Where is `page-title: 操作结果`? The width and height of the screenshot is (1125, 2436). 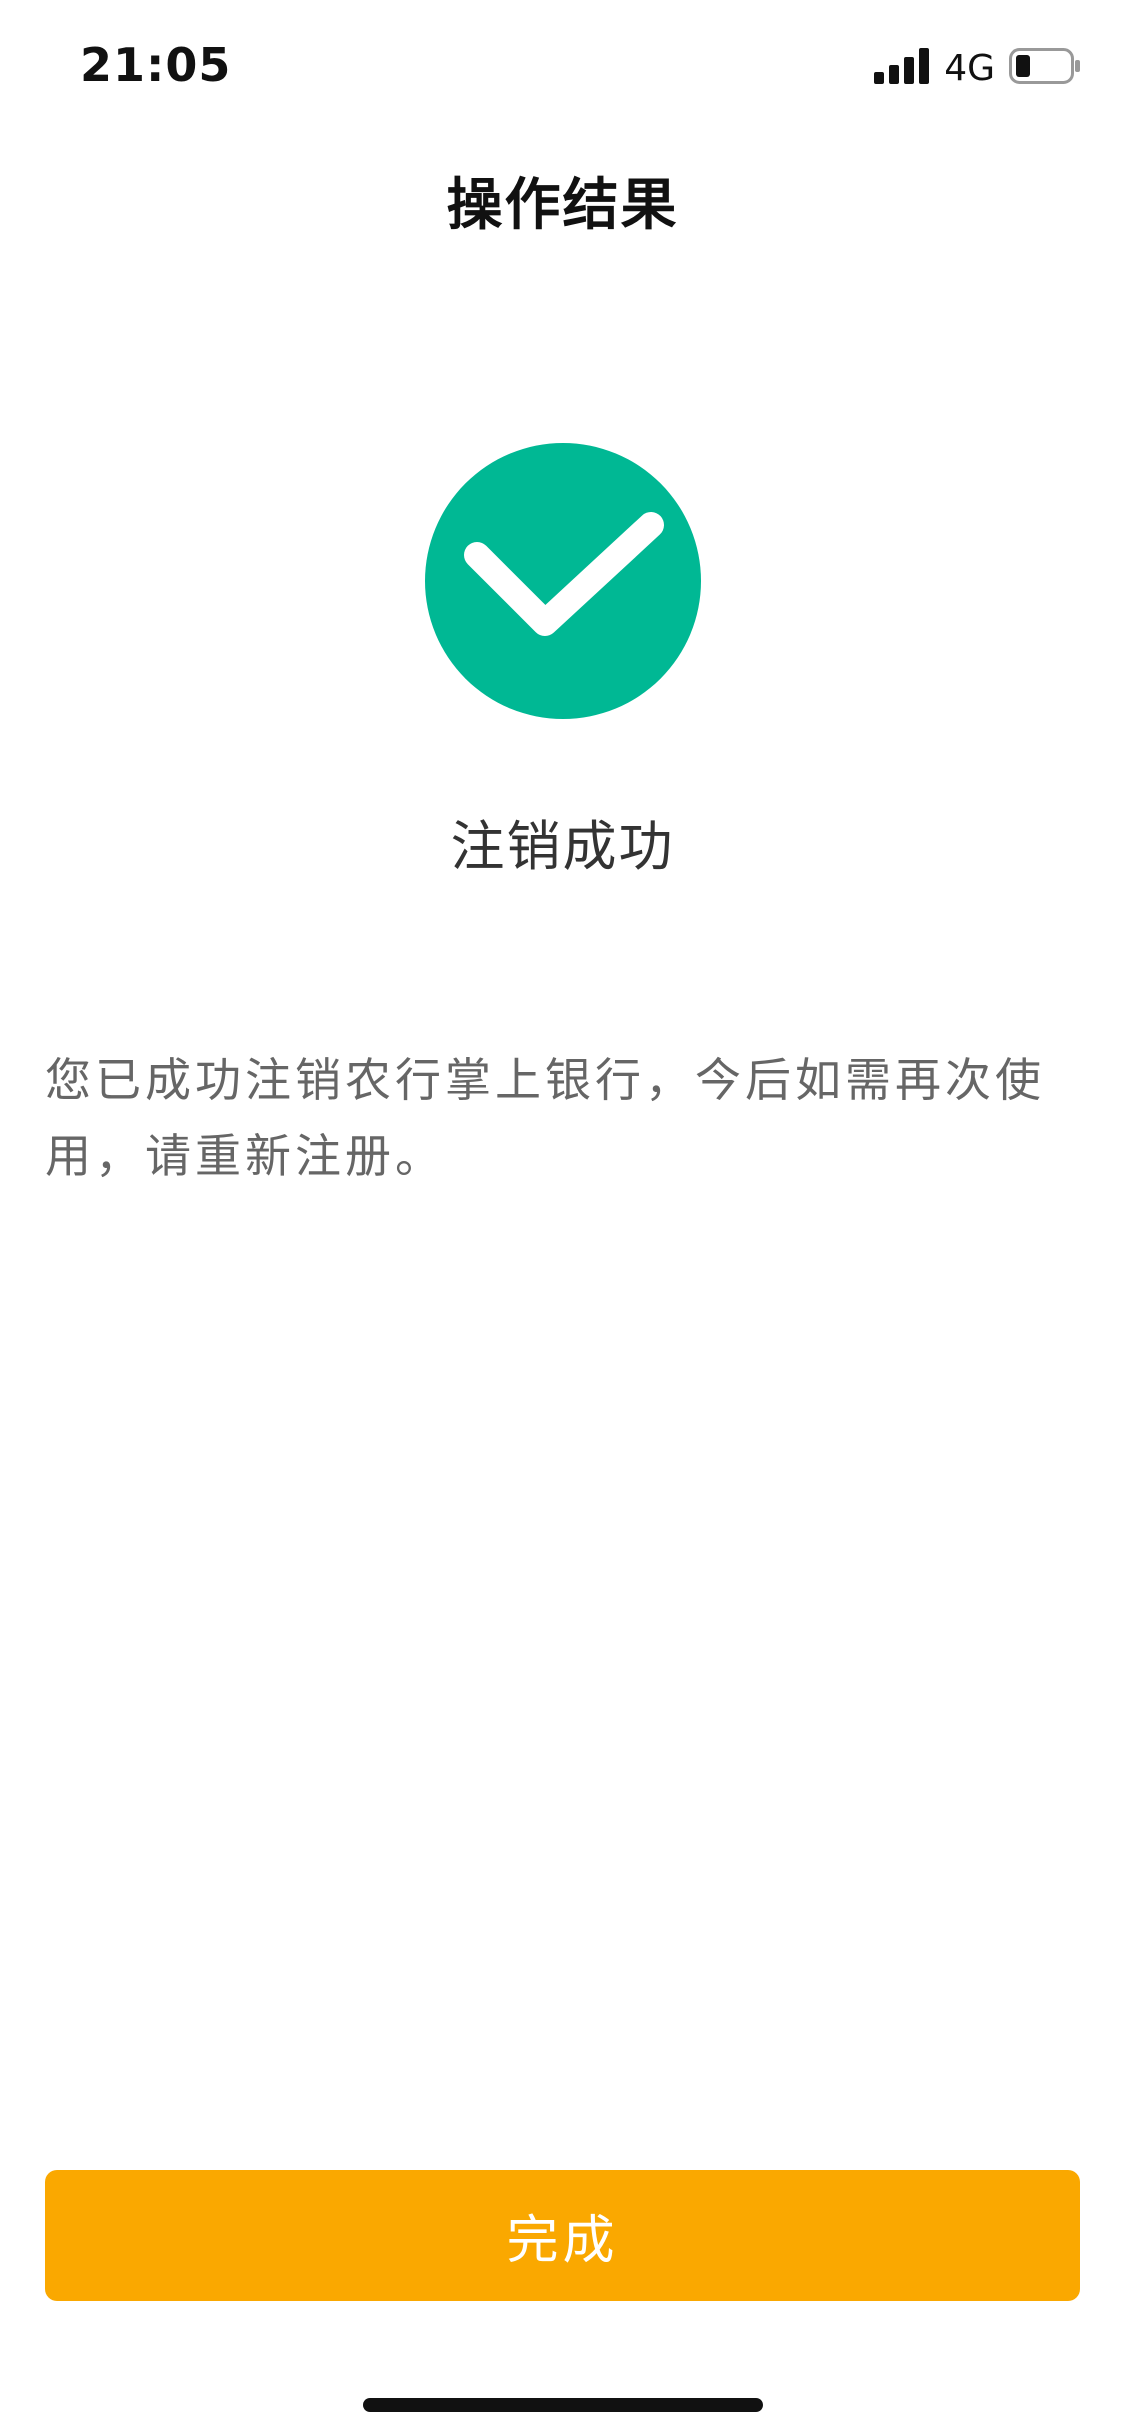 page-title: 操作结果 is located at coordinates (562, 205).